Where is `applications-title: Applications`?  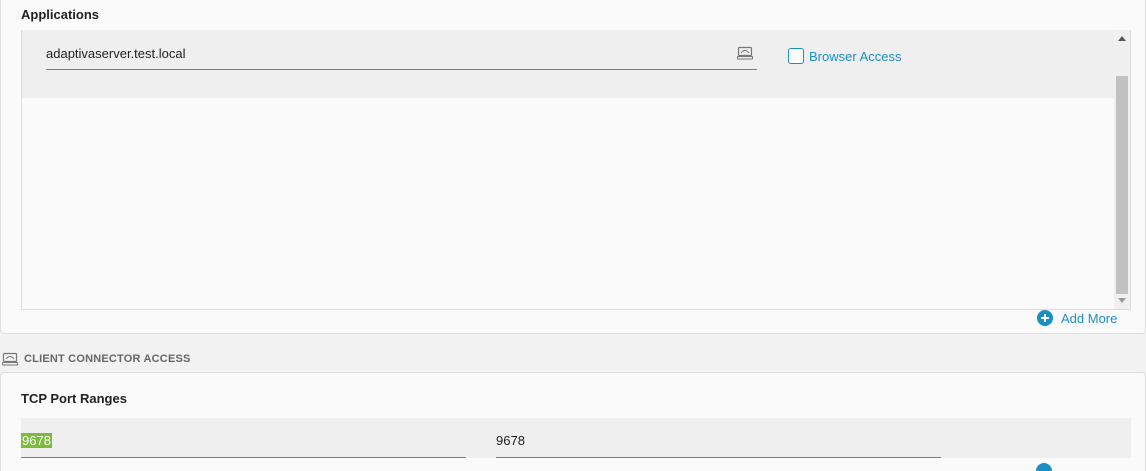
applications-title: Applications is located at coordinates (60, 14).